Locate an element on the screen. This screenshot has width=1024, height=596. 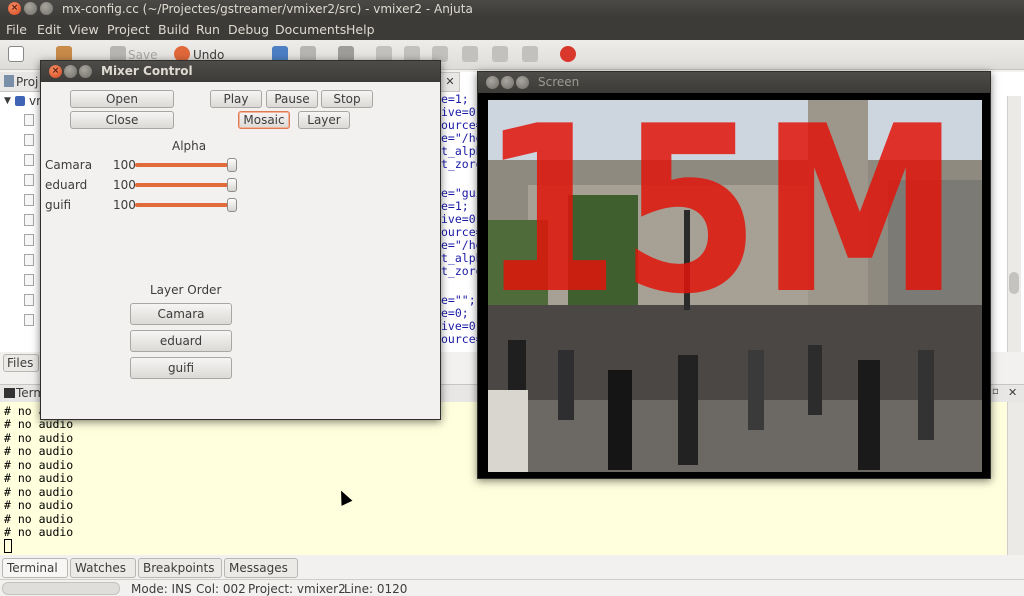
tab-terminal: Terminal ▴ is located at coordinates (35, 573).